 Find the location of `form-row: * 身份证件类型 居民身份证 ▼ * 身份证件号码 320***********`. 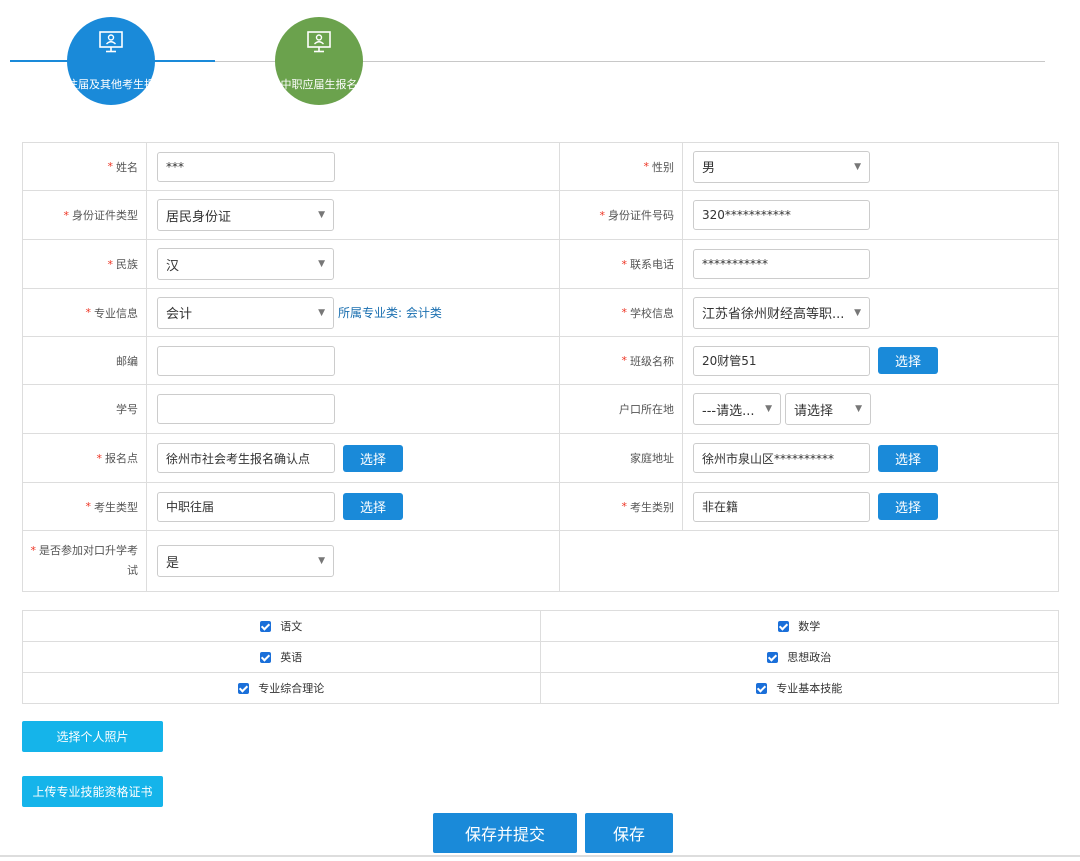

form-row: * 身份证件类型 居民身份证 ▼ * 身份证件号码 320*********** is located at coordinates (541, 215).